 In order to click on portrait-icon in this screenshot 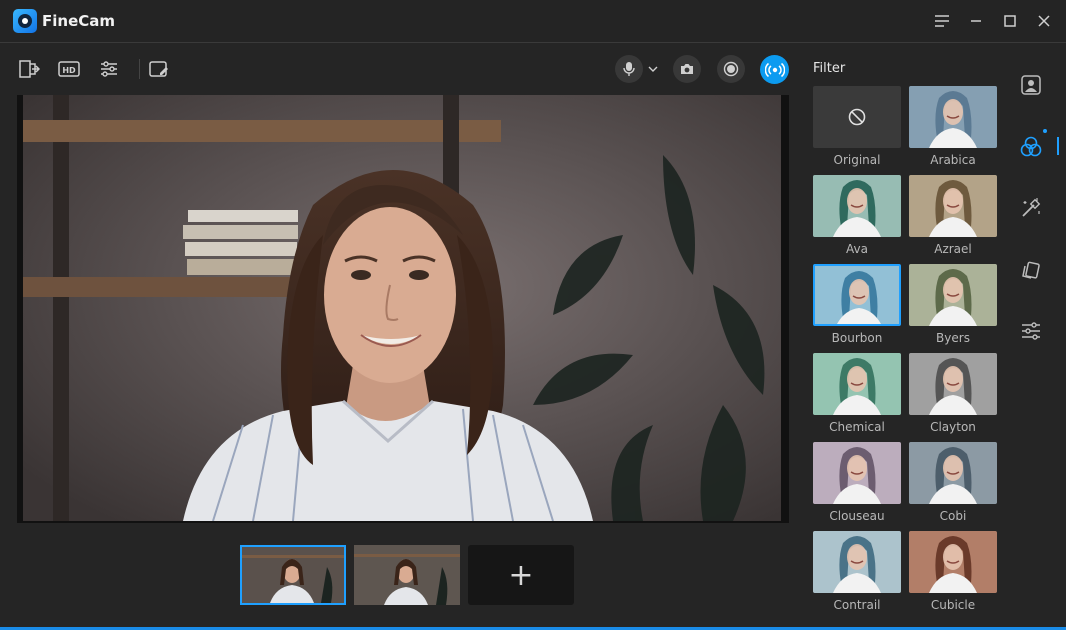, I will do `click(1031, 85)`.